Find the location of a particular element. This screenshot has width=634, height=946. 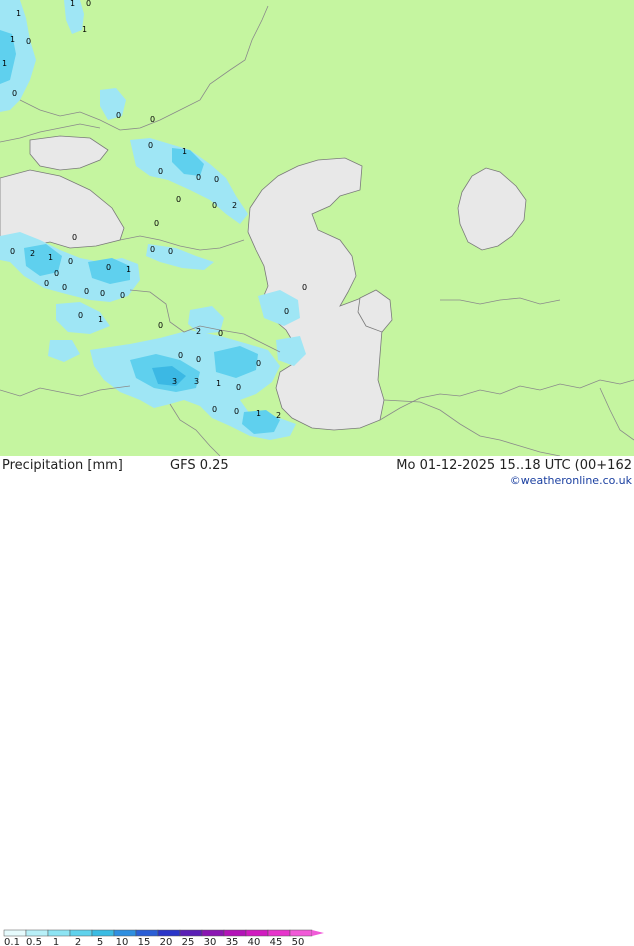

precipitation-legend: 0.1 0.5 1 2 5 10 15 20 25 30 35 40 45 50 is located at coordinates (163, 937).